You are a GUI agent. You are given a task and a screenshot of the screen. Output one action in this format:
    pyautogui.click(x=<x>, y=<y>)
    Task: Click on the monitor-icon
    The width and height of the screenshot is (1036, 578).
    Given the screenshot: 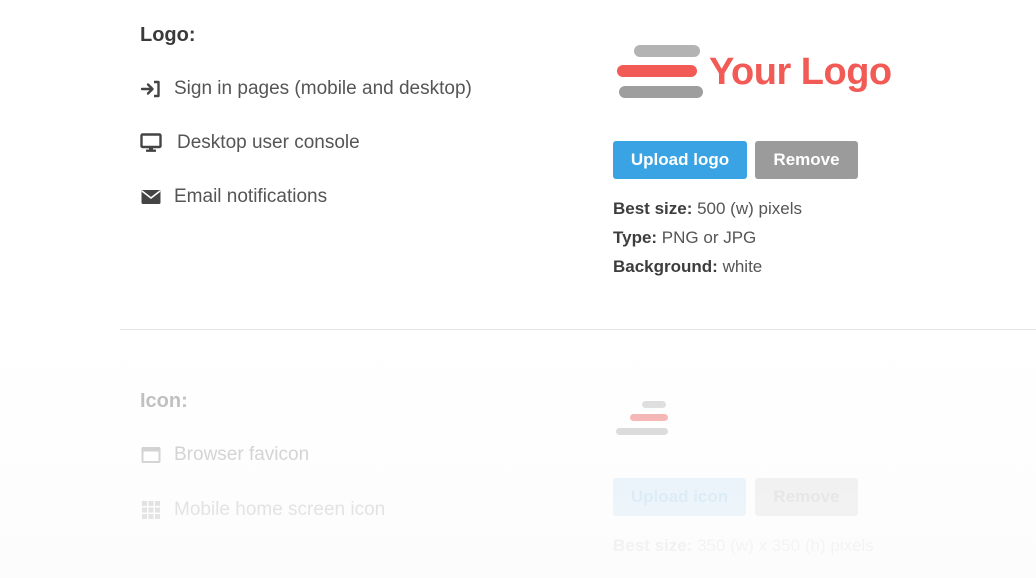 What is the action you would take?
    pyautogui.click(x=151, y=143)
    